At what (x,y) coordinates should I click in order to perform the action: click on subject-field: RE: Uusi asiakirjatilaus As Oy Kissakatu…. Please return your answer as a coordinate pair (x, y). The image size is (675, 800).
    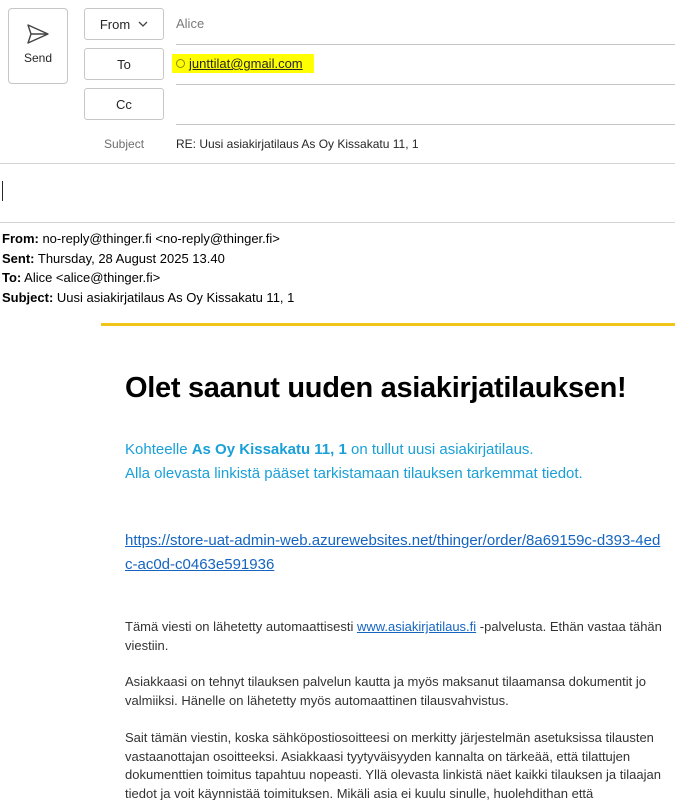
    Looking at the image, I should click on (297, 144).